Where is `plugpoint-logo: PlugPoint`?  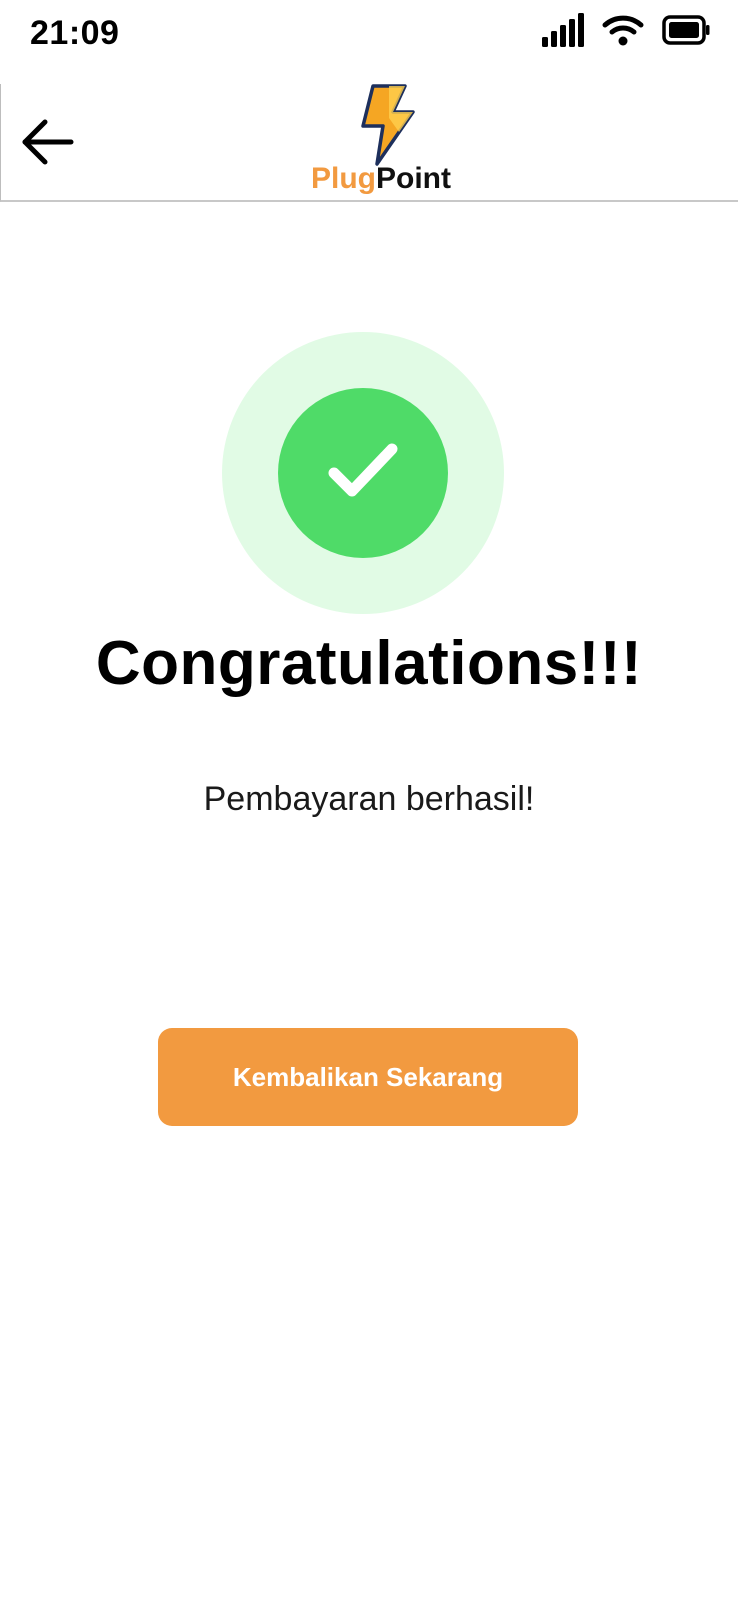
plugpoint-logo: PlugPoint is located at coordinates (386, 142).